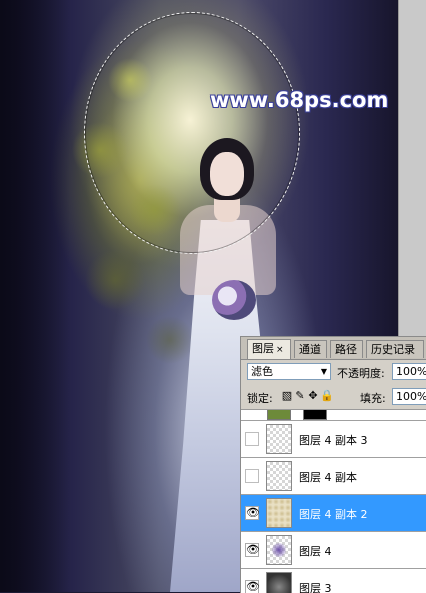  Describe the element at coordinates (287, 395) in the screenshot. I see `lock-transparency-icon: ▧` at that location.